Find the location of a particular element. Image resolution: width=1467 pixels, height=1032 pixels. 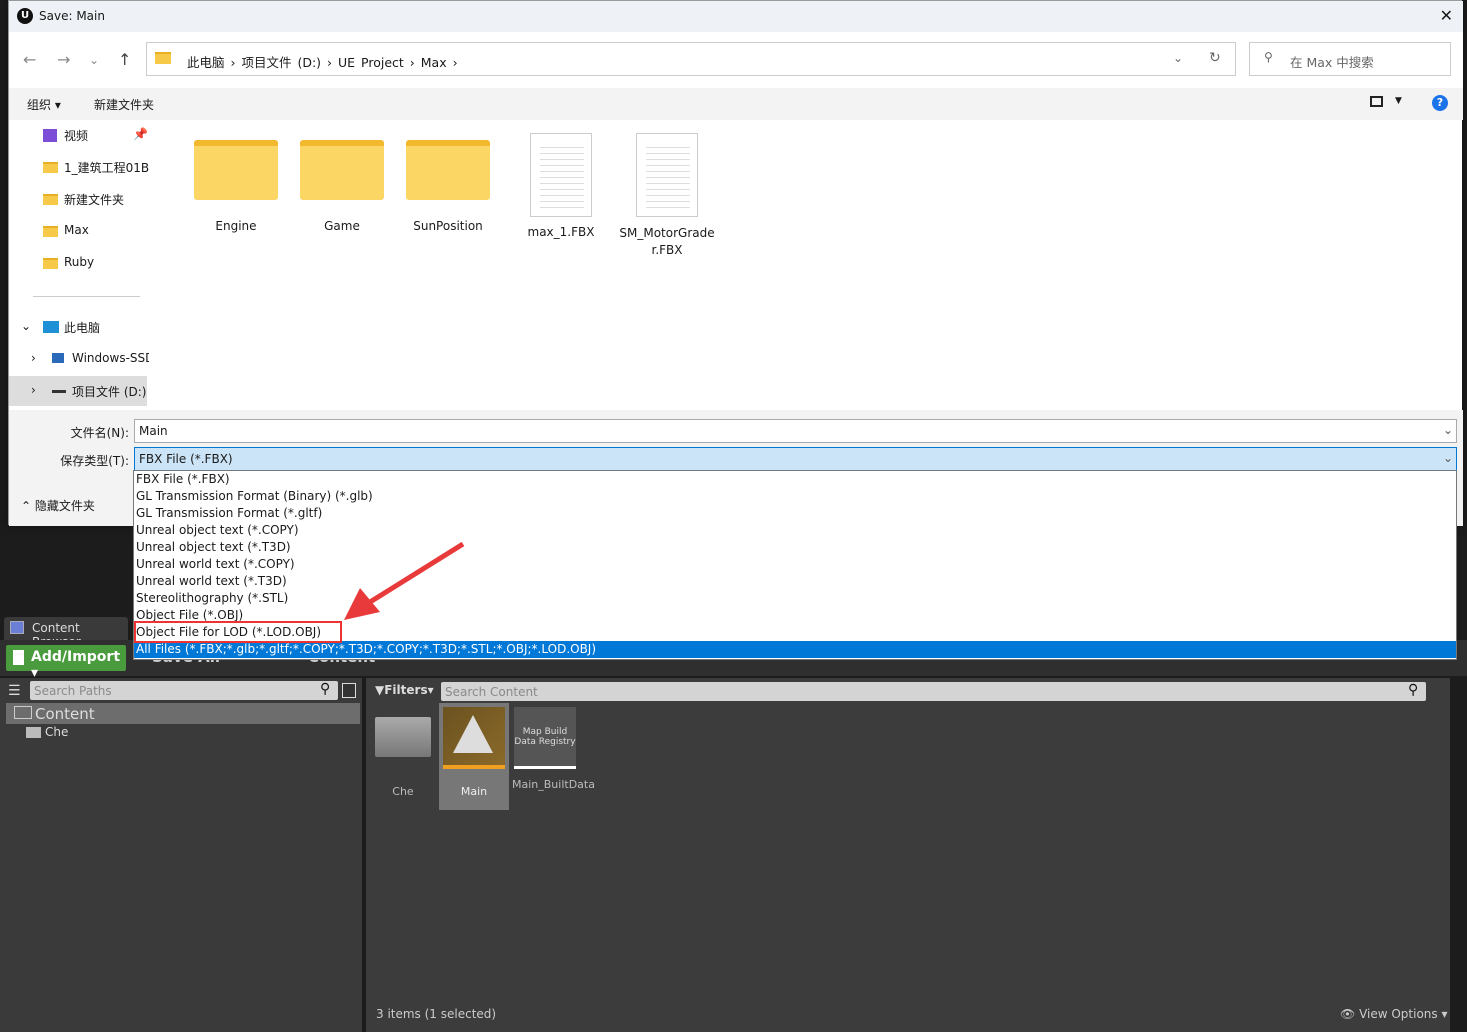

nav-label: Ruby is located at coordinates (79, 262).